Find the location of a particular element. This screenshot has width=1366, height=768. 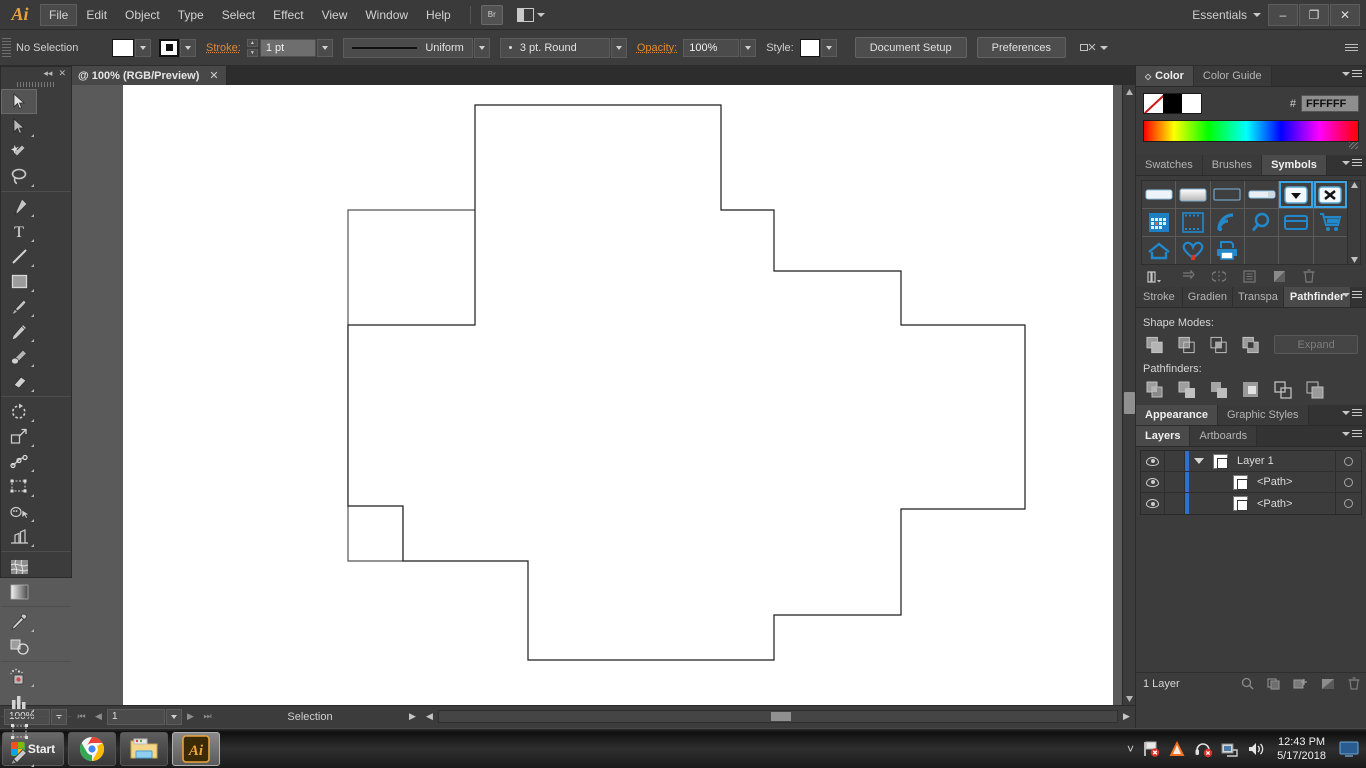

color-swatches is located at coordinates (1172, 103).